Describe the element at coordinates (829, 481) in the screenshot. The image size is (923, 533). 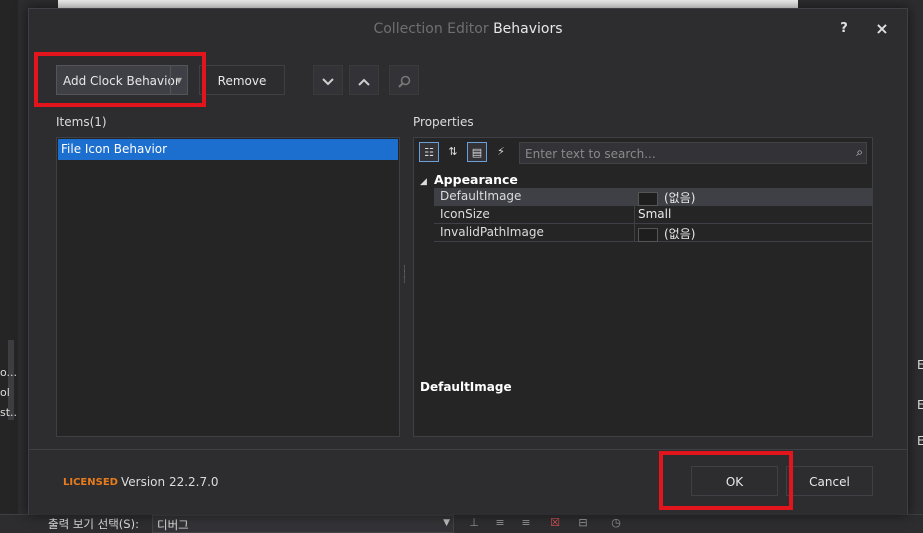
I see `cancel-button: Cancel` at that location.